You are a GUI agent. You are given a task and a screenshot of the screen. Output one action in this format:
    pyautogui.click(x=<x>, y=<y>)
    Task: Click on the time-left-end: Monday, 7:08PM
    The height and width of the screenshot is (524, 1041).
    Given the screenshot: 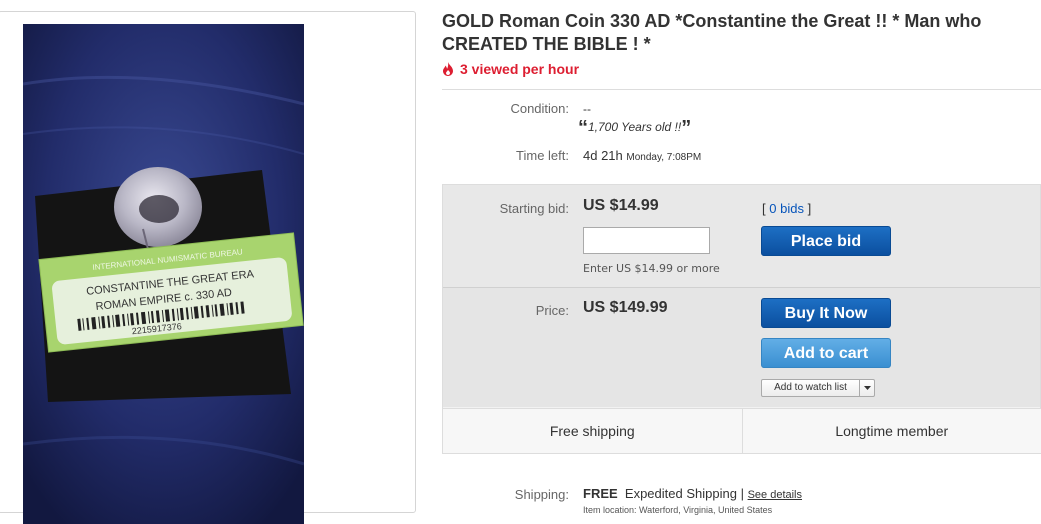 What is the action you would take?
    pyautogui.click(x=663, y=157)
    